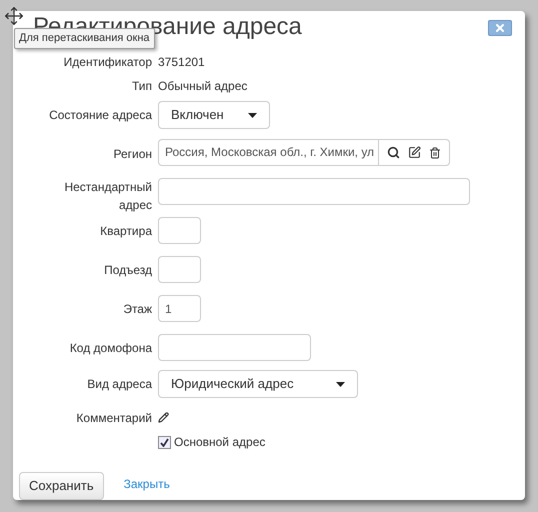  I want to click on field-label: Квартира, so click(126, 231).